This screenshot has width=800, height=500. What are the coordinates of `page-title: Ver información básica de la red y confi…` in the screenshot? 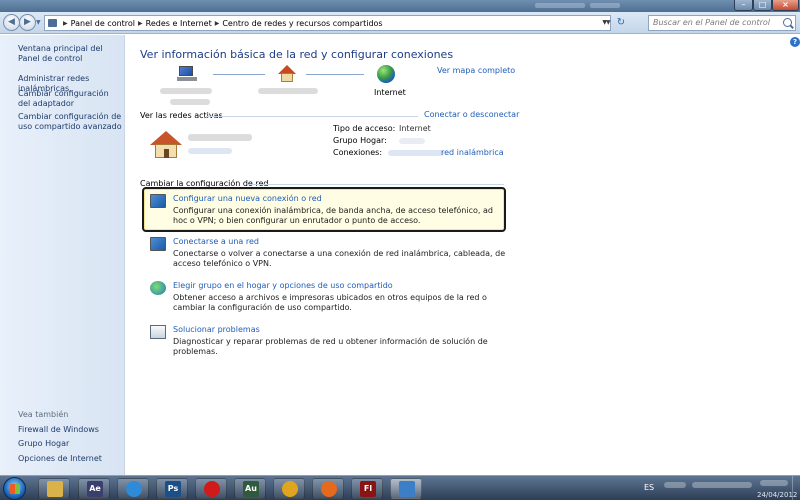 It's located at (297, 54).